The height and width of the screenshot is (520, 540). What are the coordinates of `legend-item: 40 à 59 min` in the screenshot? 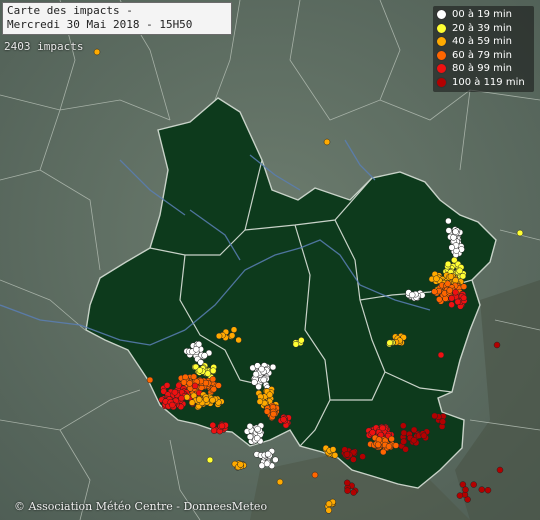 It's located at (483, 42).